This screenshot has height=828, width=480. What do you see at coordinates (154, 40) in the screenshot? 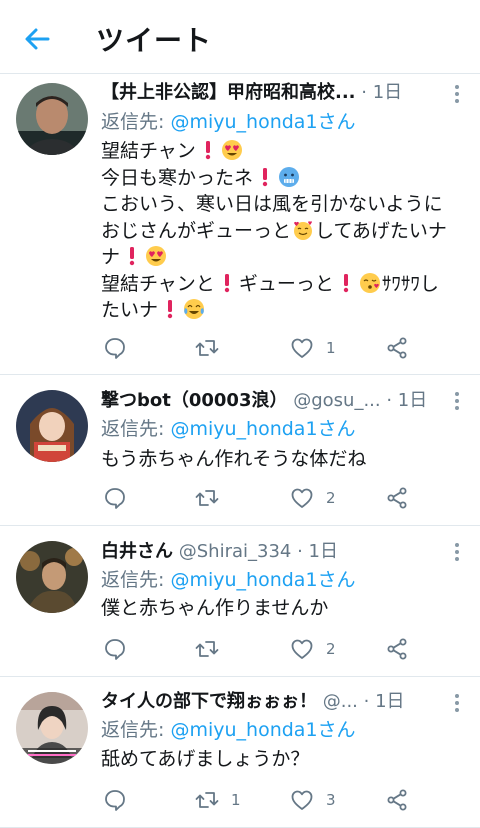
I see `page-title: ツイート` at bounding box center [154, 40].